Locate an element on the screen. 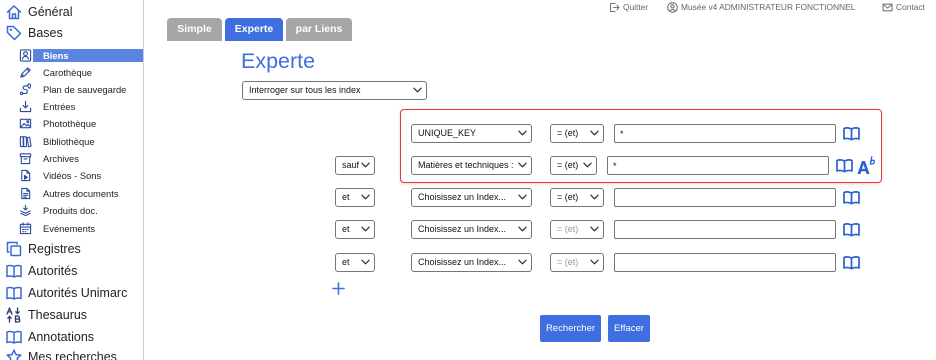  sidebar-item-bases: Bases is located at coordinates (71, 33).